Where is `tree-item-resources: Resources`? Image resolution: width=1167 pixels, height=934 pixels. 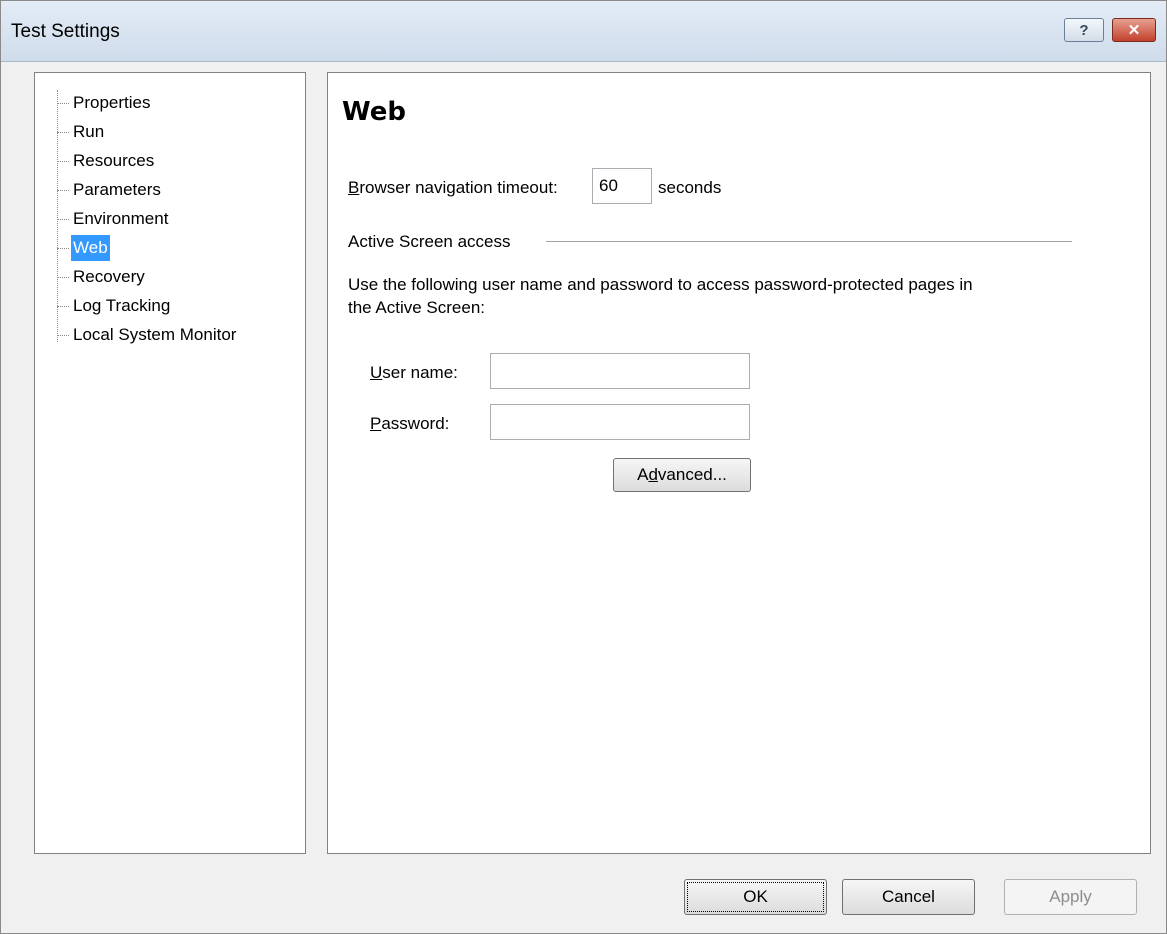
tree-item-resources: Resources is located at coordinates (106, 161).